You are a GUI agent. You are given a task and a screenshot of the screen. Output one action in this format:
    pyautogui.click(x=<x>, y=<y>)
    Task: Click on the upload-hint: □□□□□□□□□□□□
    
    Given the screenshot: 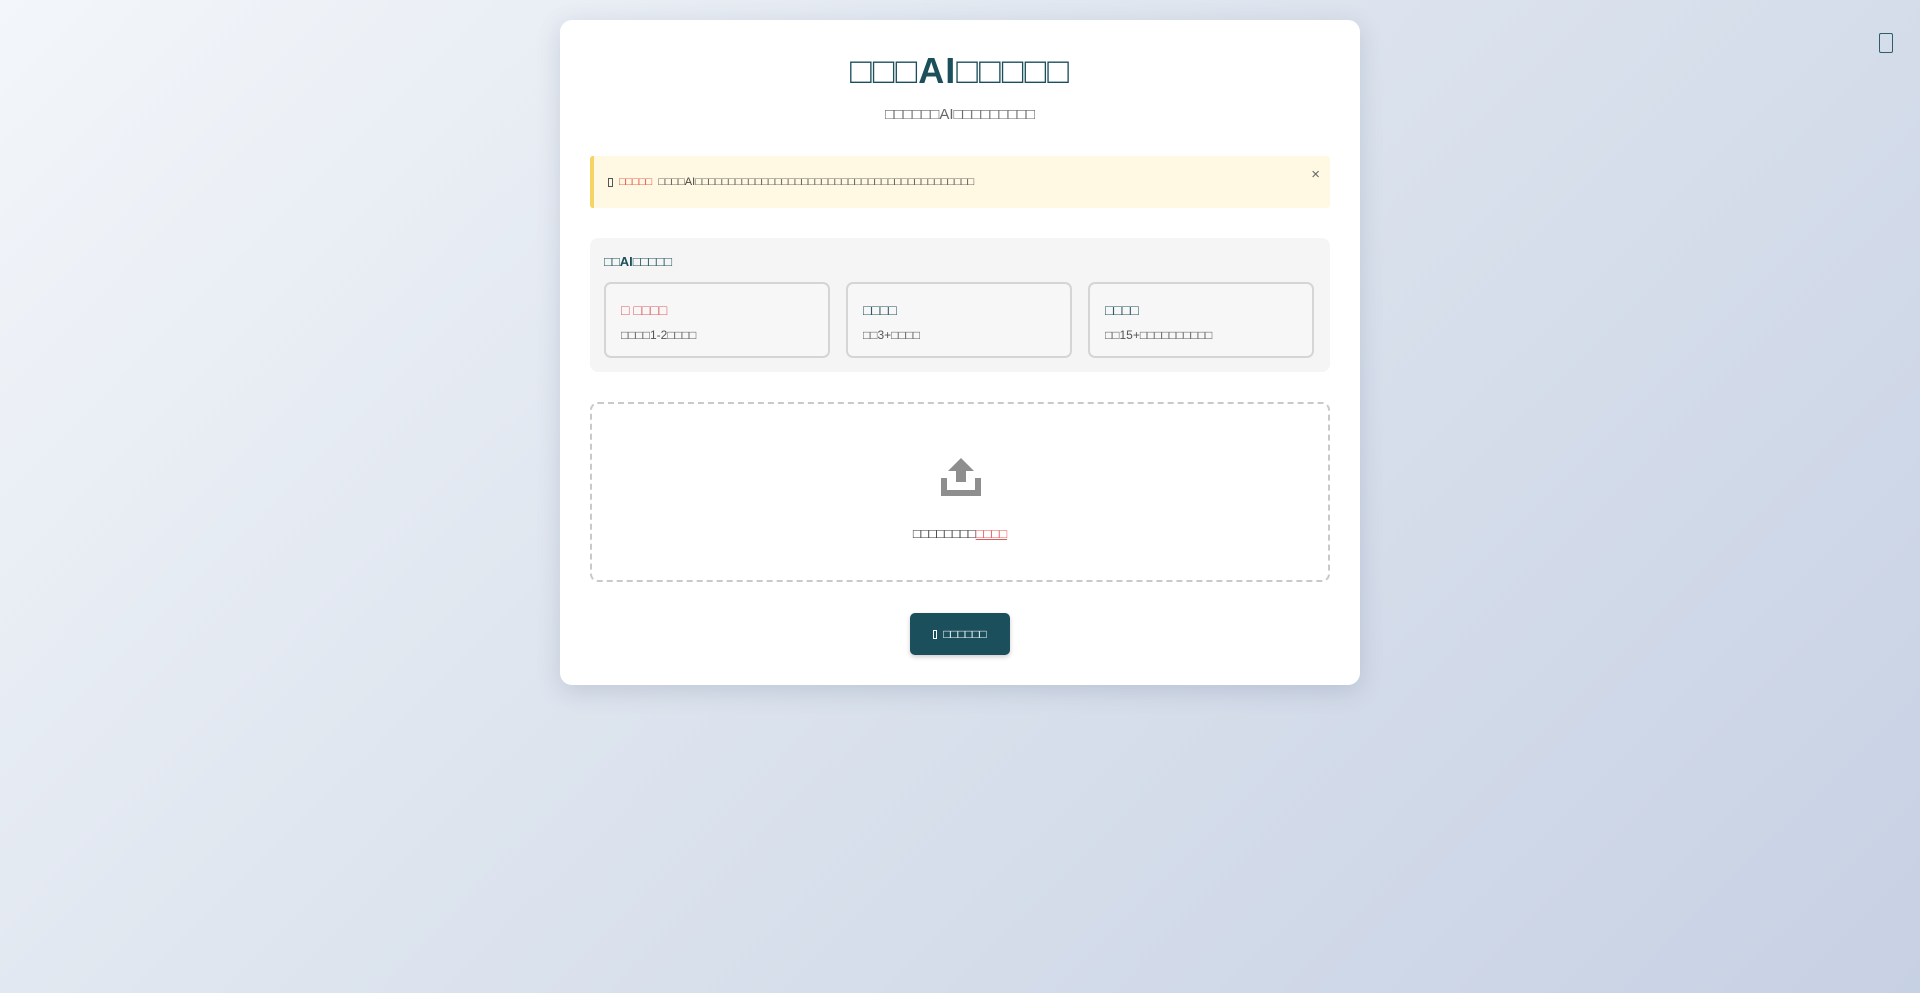 What is the action you would take?
    pyautogui.click(x=960, y=533)
    